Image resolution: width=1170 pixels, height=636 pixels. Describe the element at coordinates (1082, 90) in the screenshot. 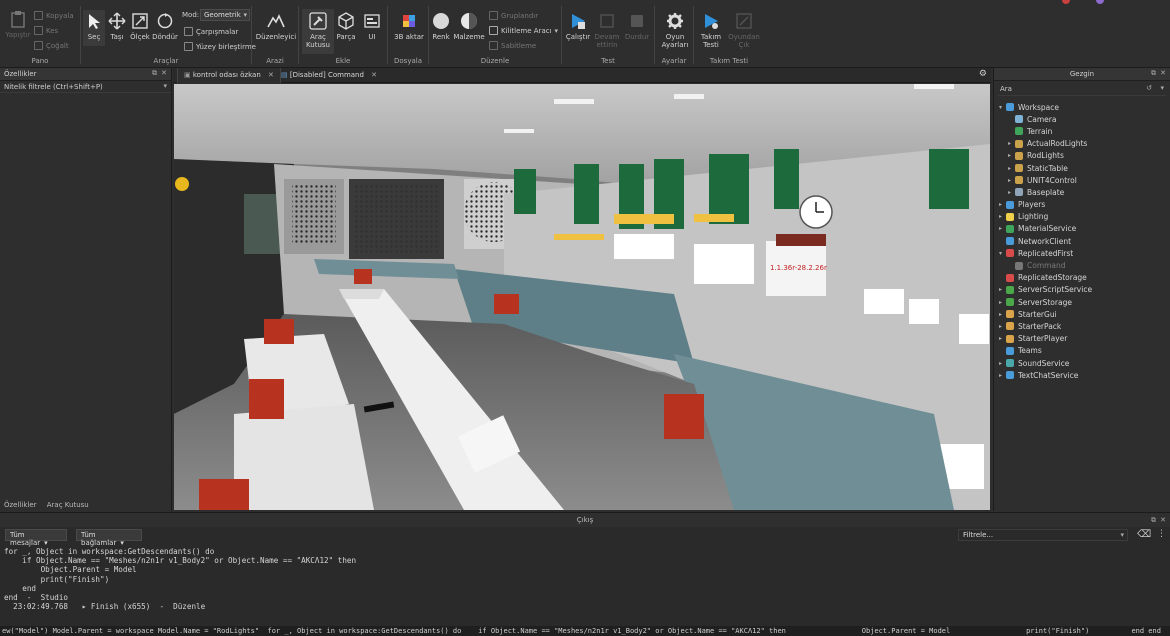

I see `explorer-search-input: Ara ↺ ▾` at that location.